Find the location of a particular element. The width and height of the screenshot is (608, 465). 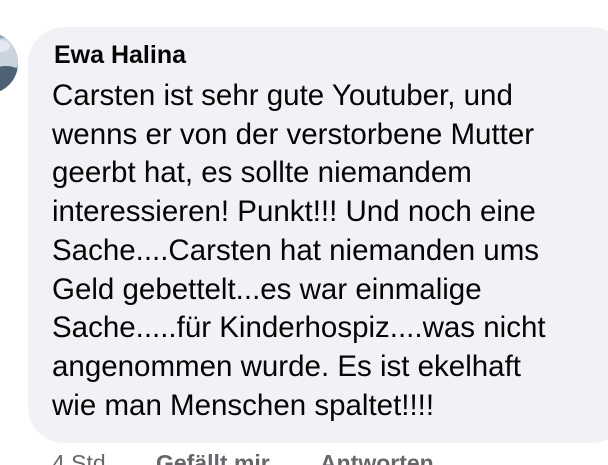

like-button: Gefällt mir is located at coordinates (213, 457).